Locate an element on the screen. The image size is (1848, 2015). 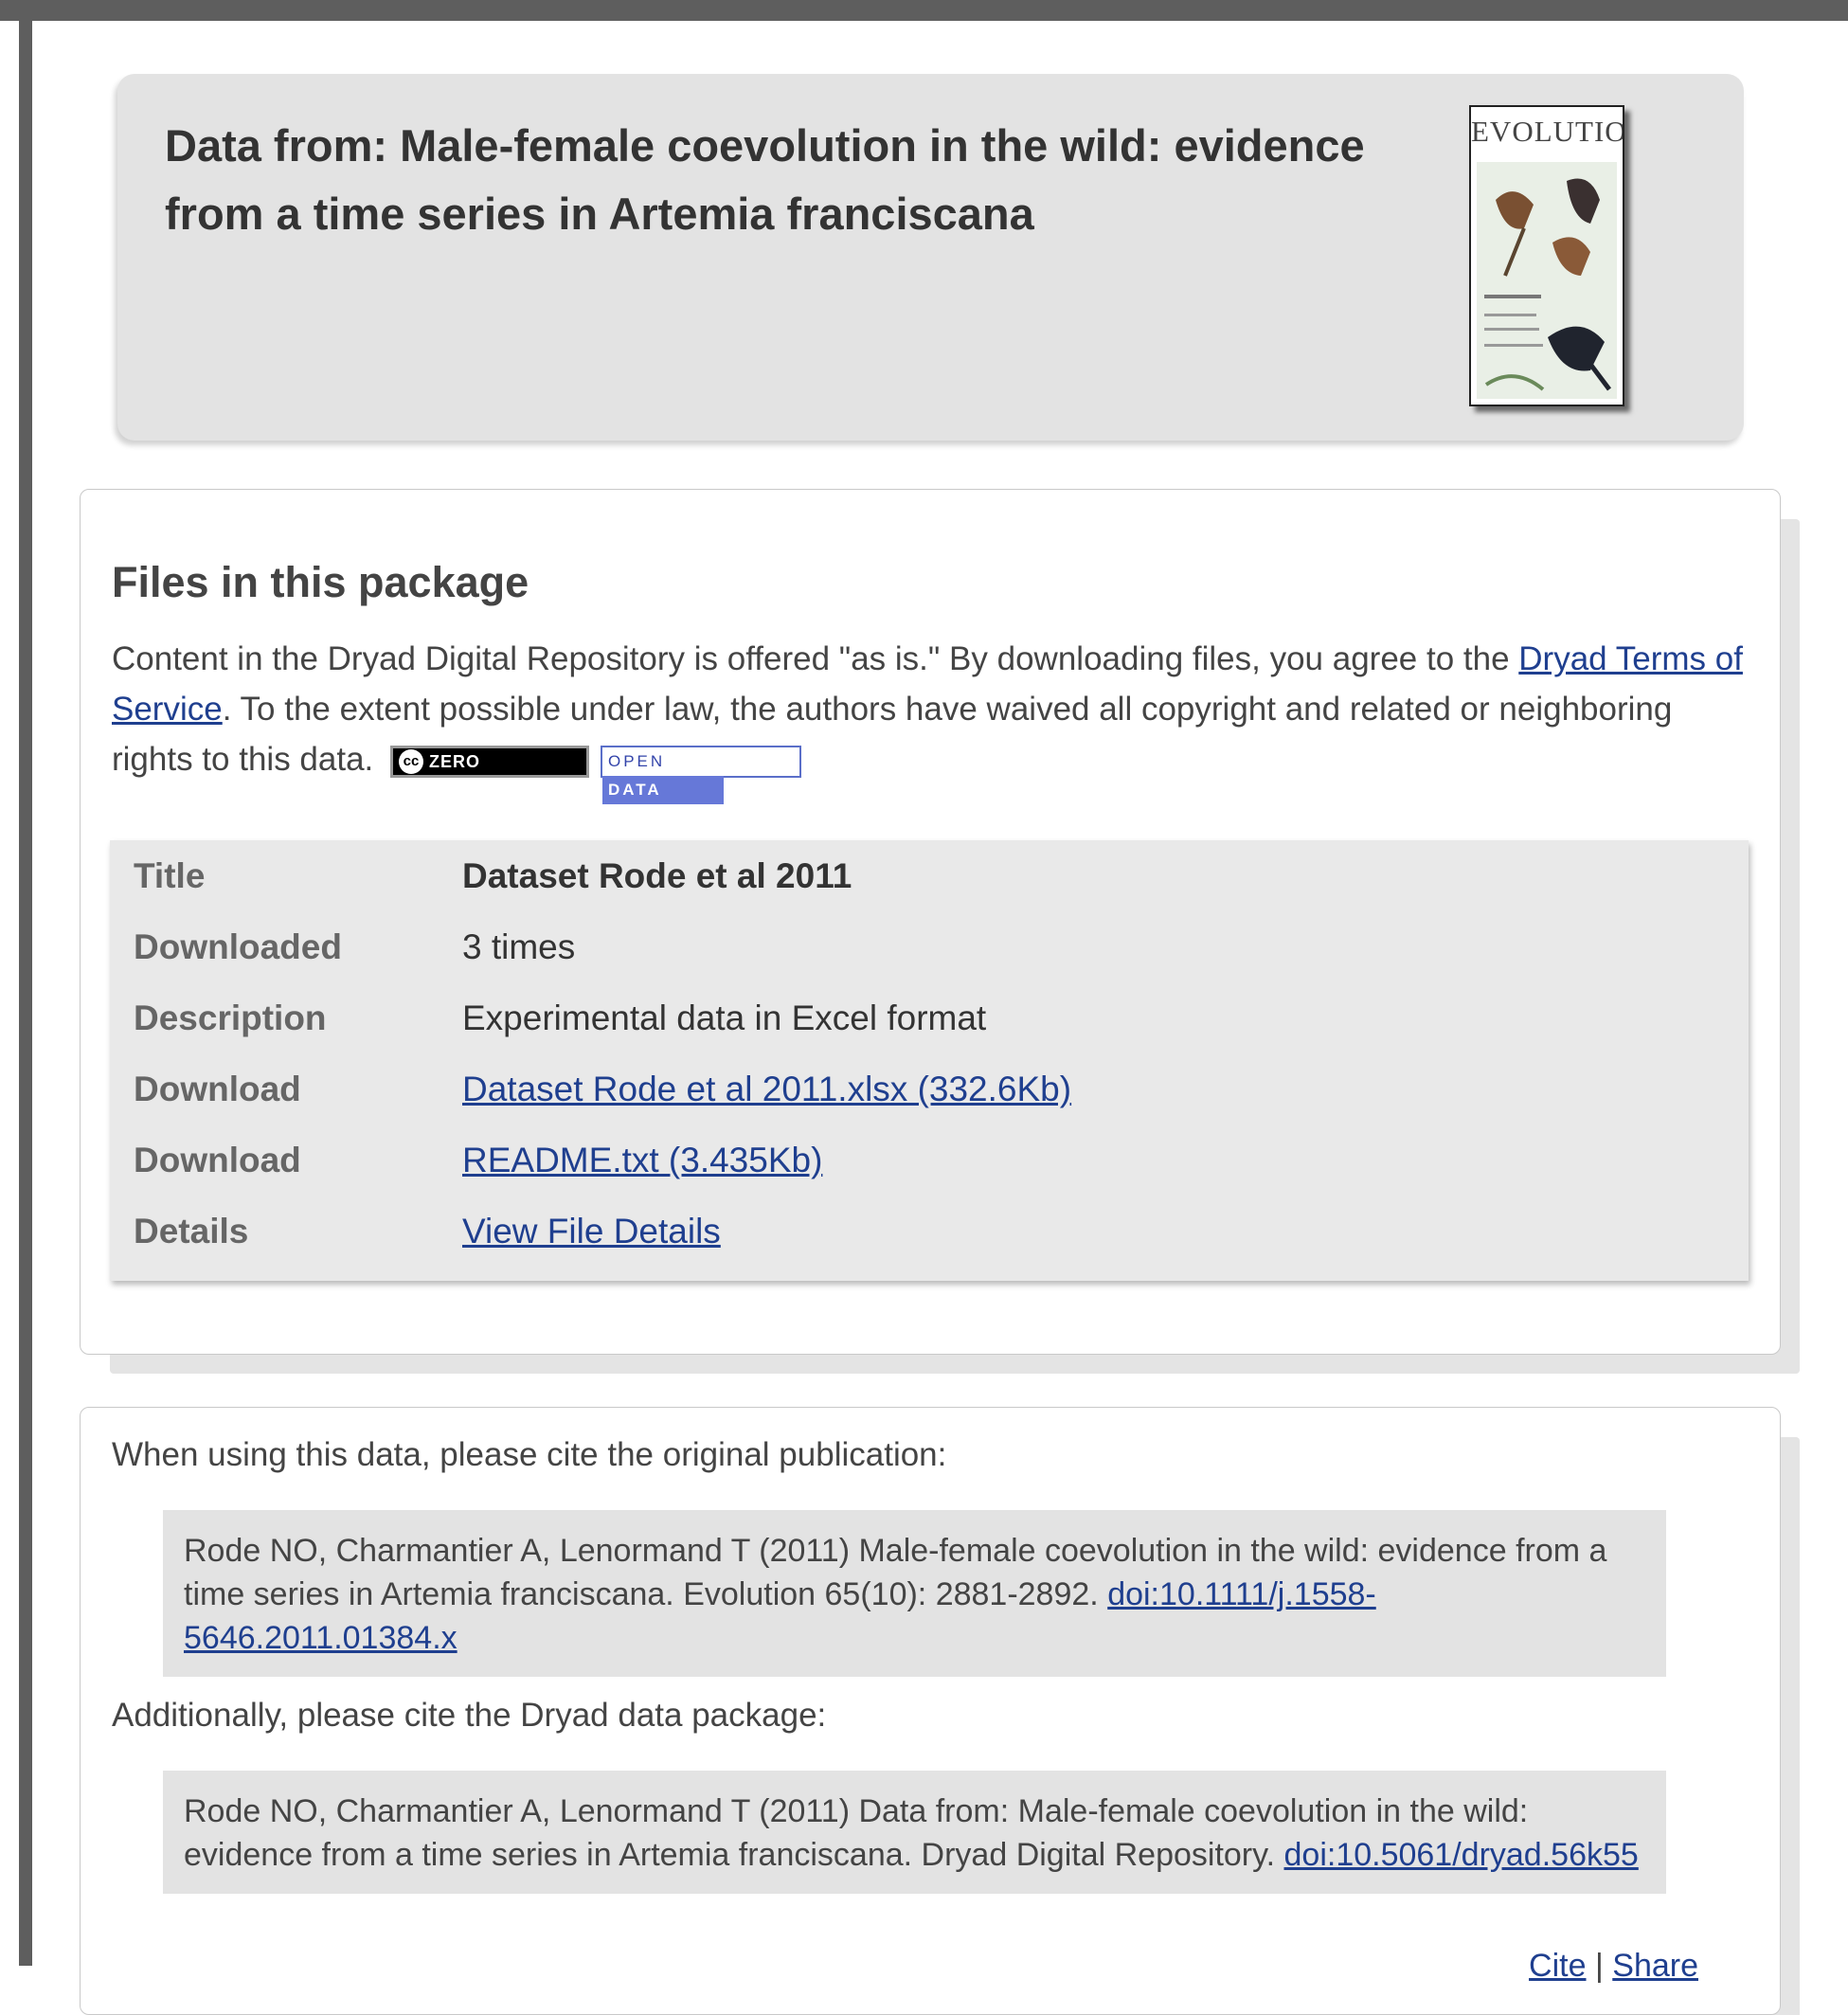
open-data-open-label: OPEN is located at coordinates (637, 760).